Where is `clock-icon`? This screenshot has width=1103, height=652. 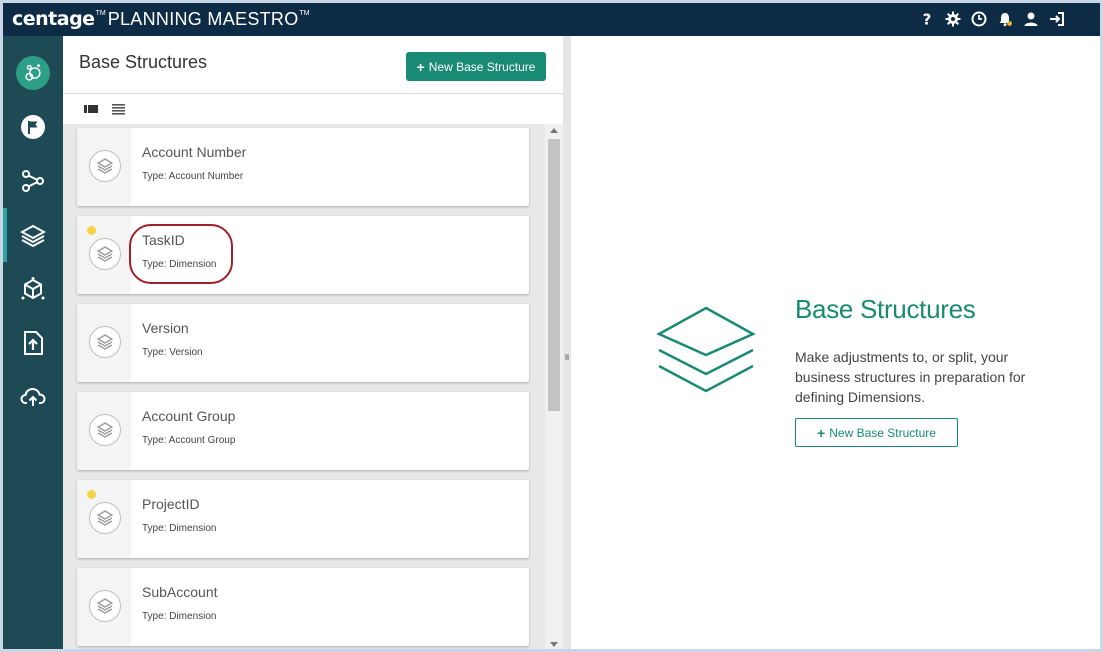
clock-icon is located at coordinates (979, 19).